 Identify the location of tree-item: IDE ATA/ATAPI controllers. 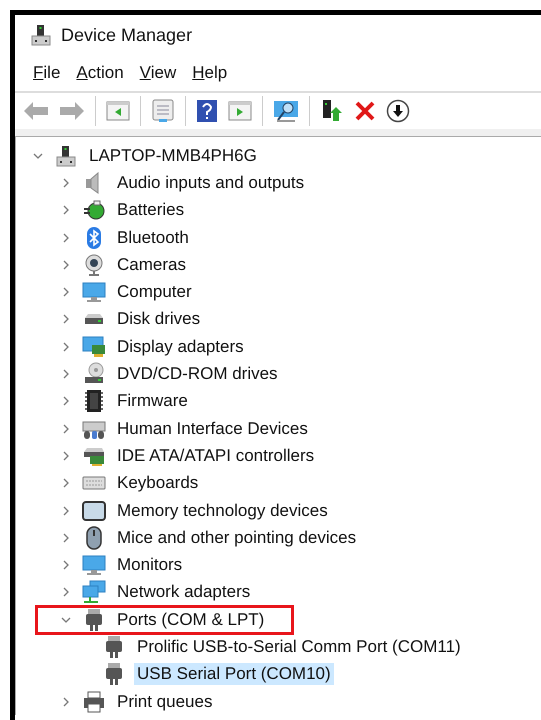
(216, 455).